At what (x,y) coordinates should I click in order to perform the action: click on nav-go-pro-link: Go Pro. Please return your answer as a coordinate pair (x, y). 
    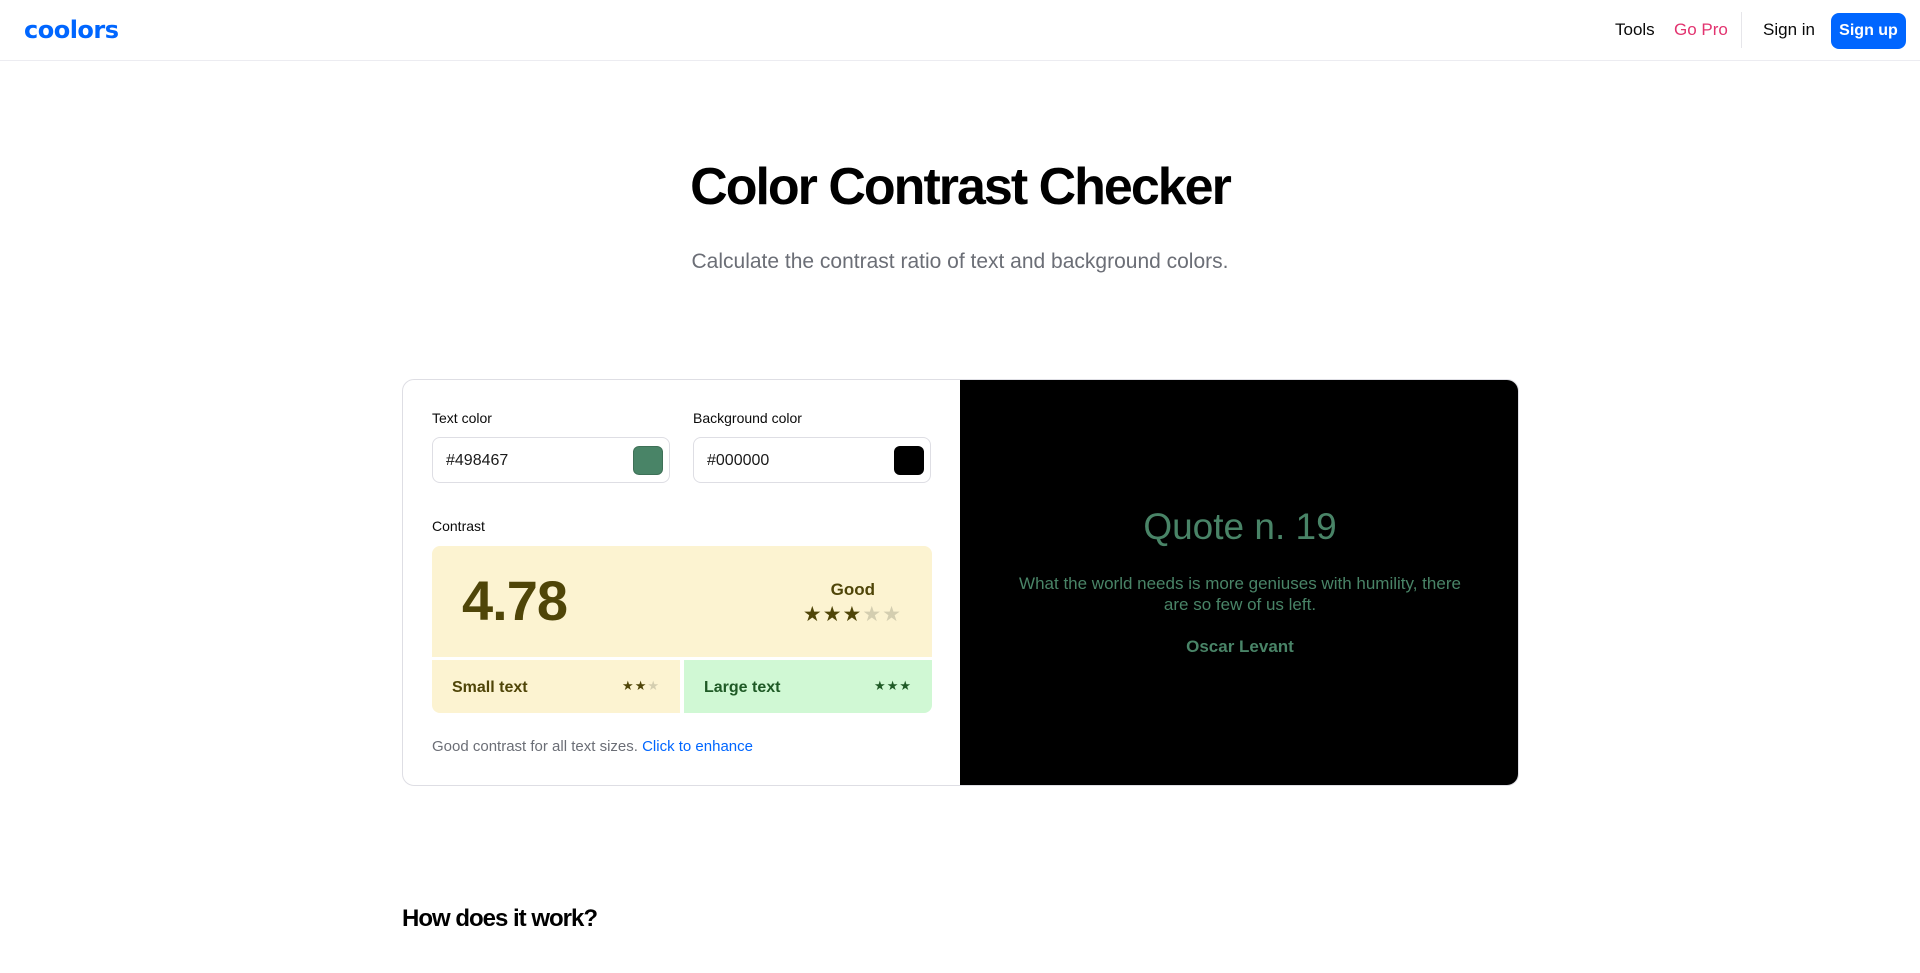
    Looking at the image, I should click on (1701, 30).